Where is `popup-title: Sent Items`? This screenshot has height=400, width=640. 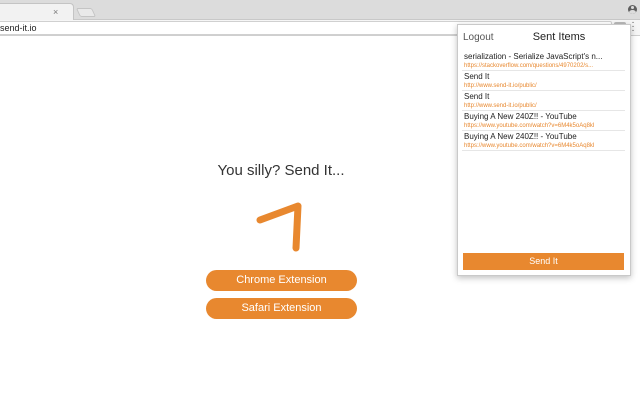 popup-title: Sent Items is located at coordinates (559, 37).